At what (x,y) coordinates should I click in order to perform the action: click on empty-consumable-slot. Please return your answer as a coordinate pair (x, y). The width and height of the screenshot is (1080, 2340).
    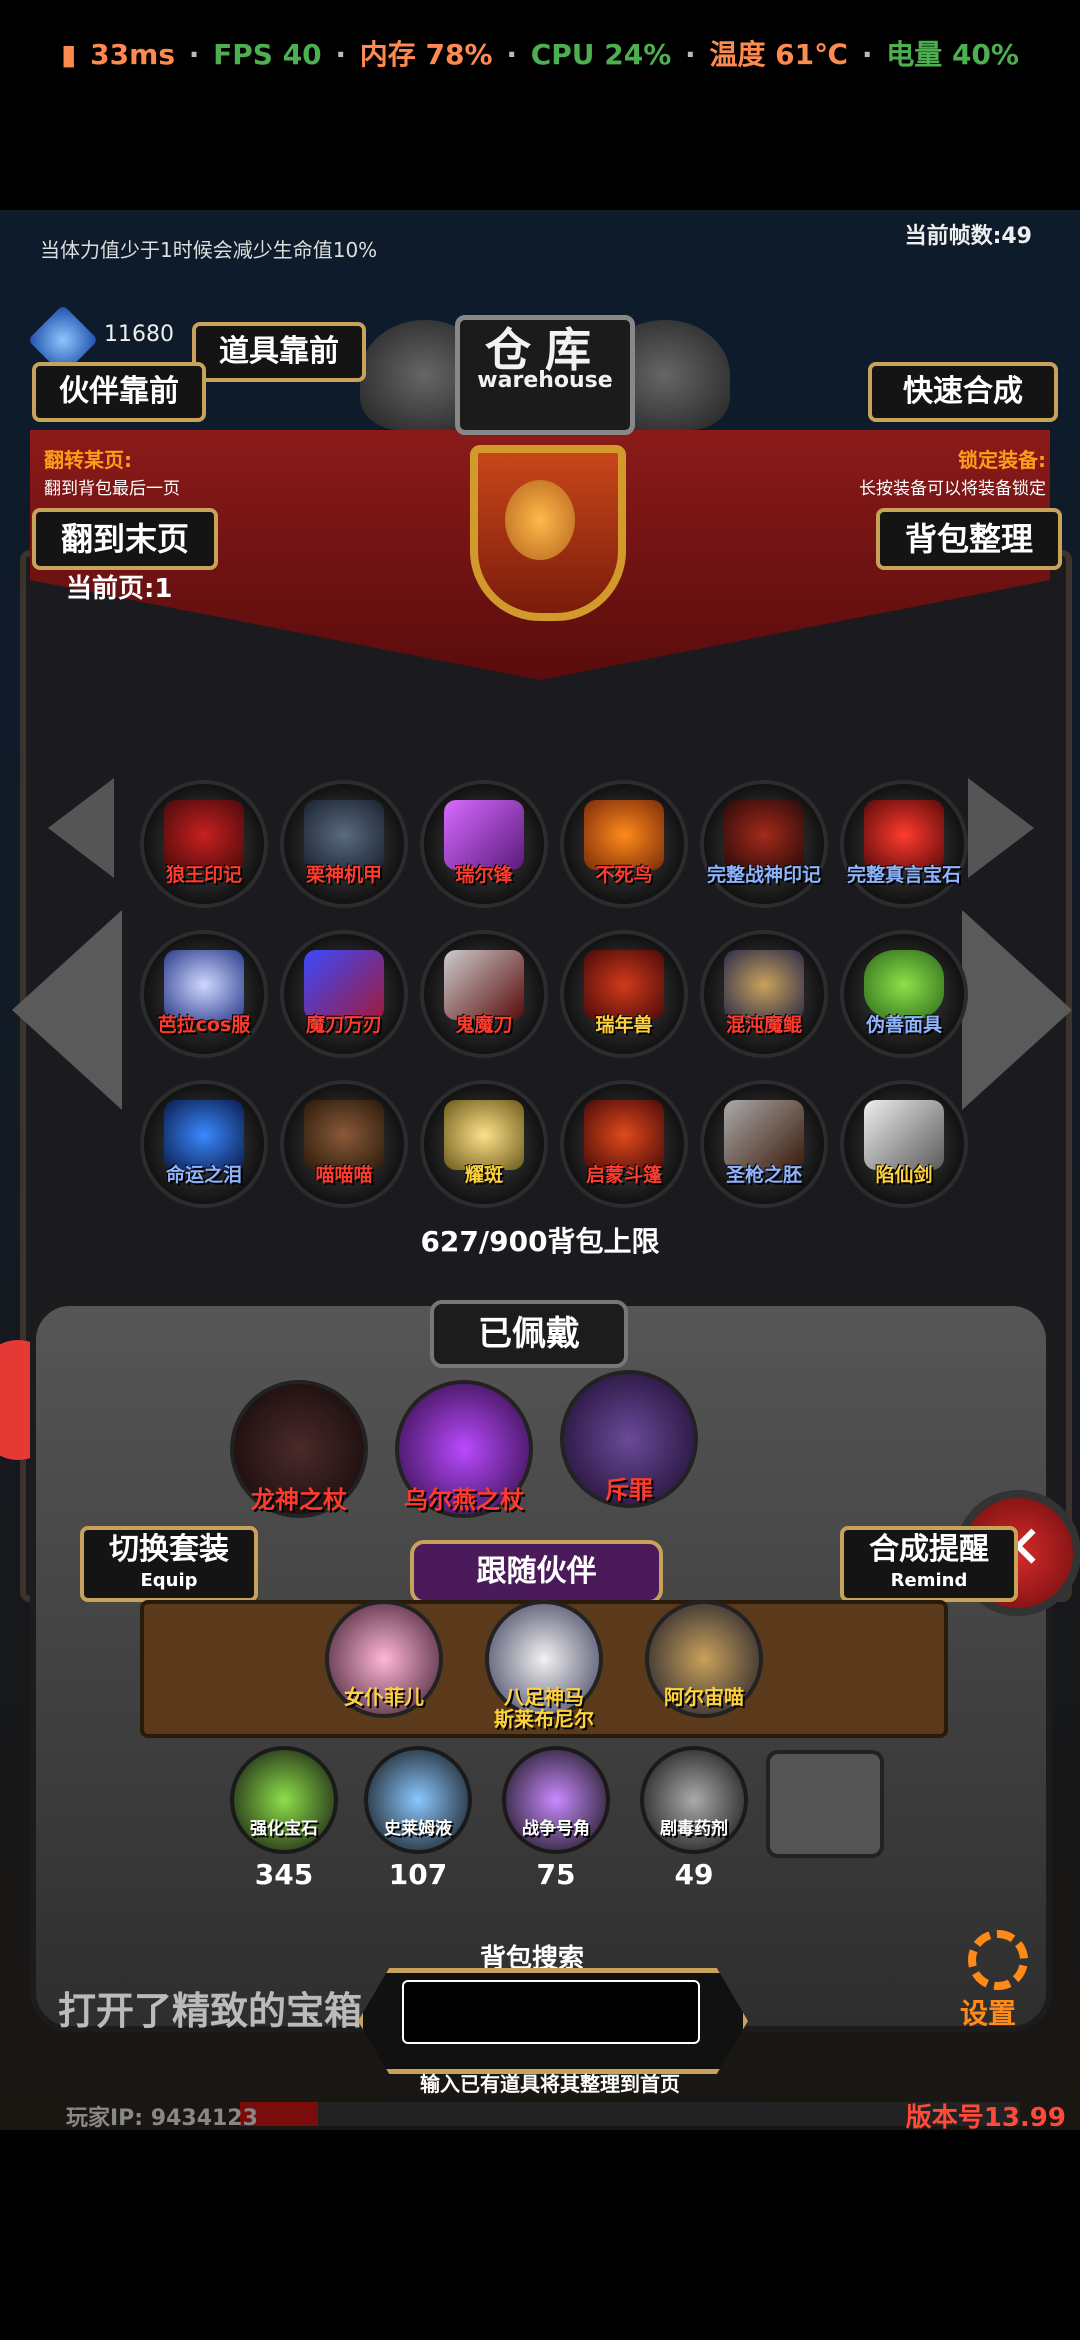
    Looking at the image, I should click on (825, 1804).